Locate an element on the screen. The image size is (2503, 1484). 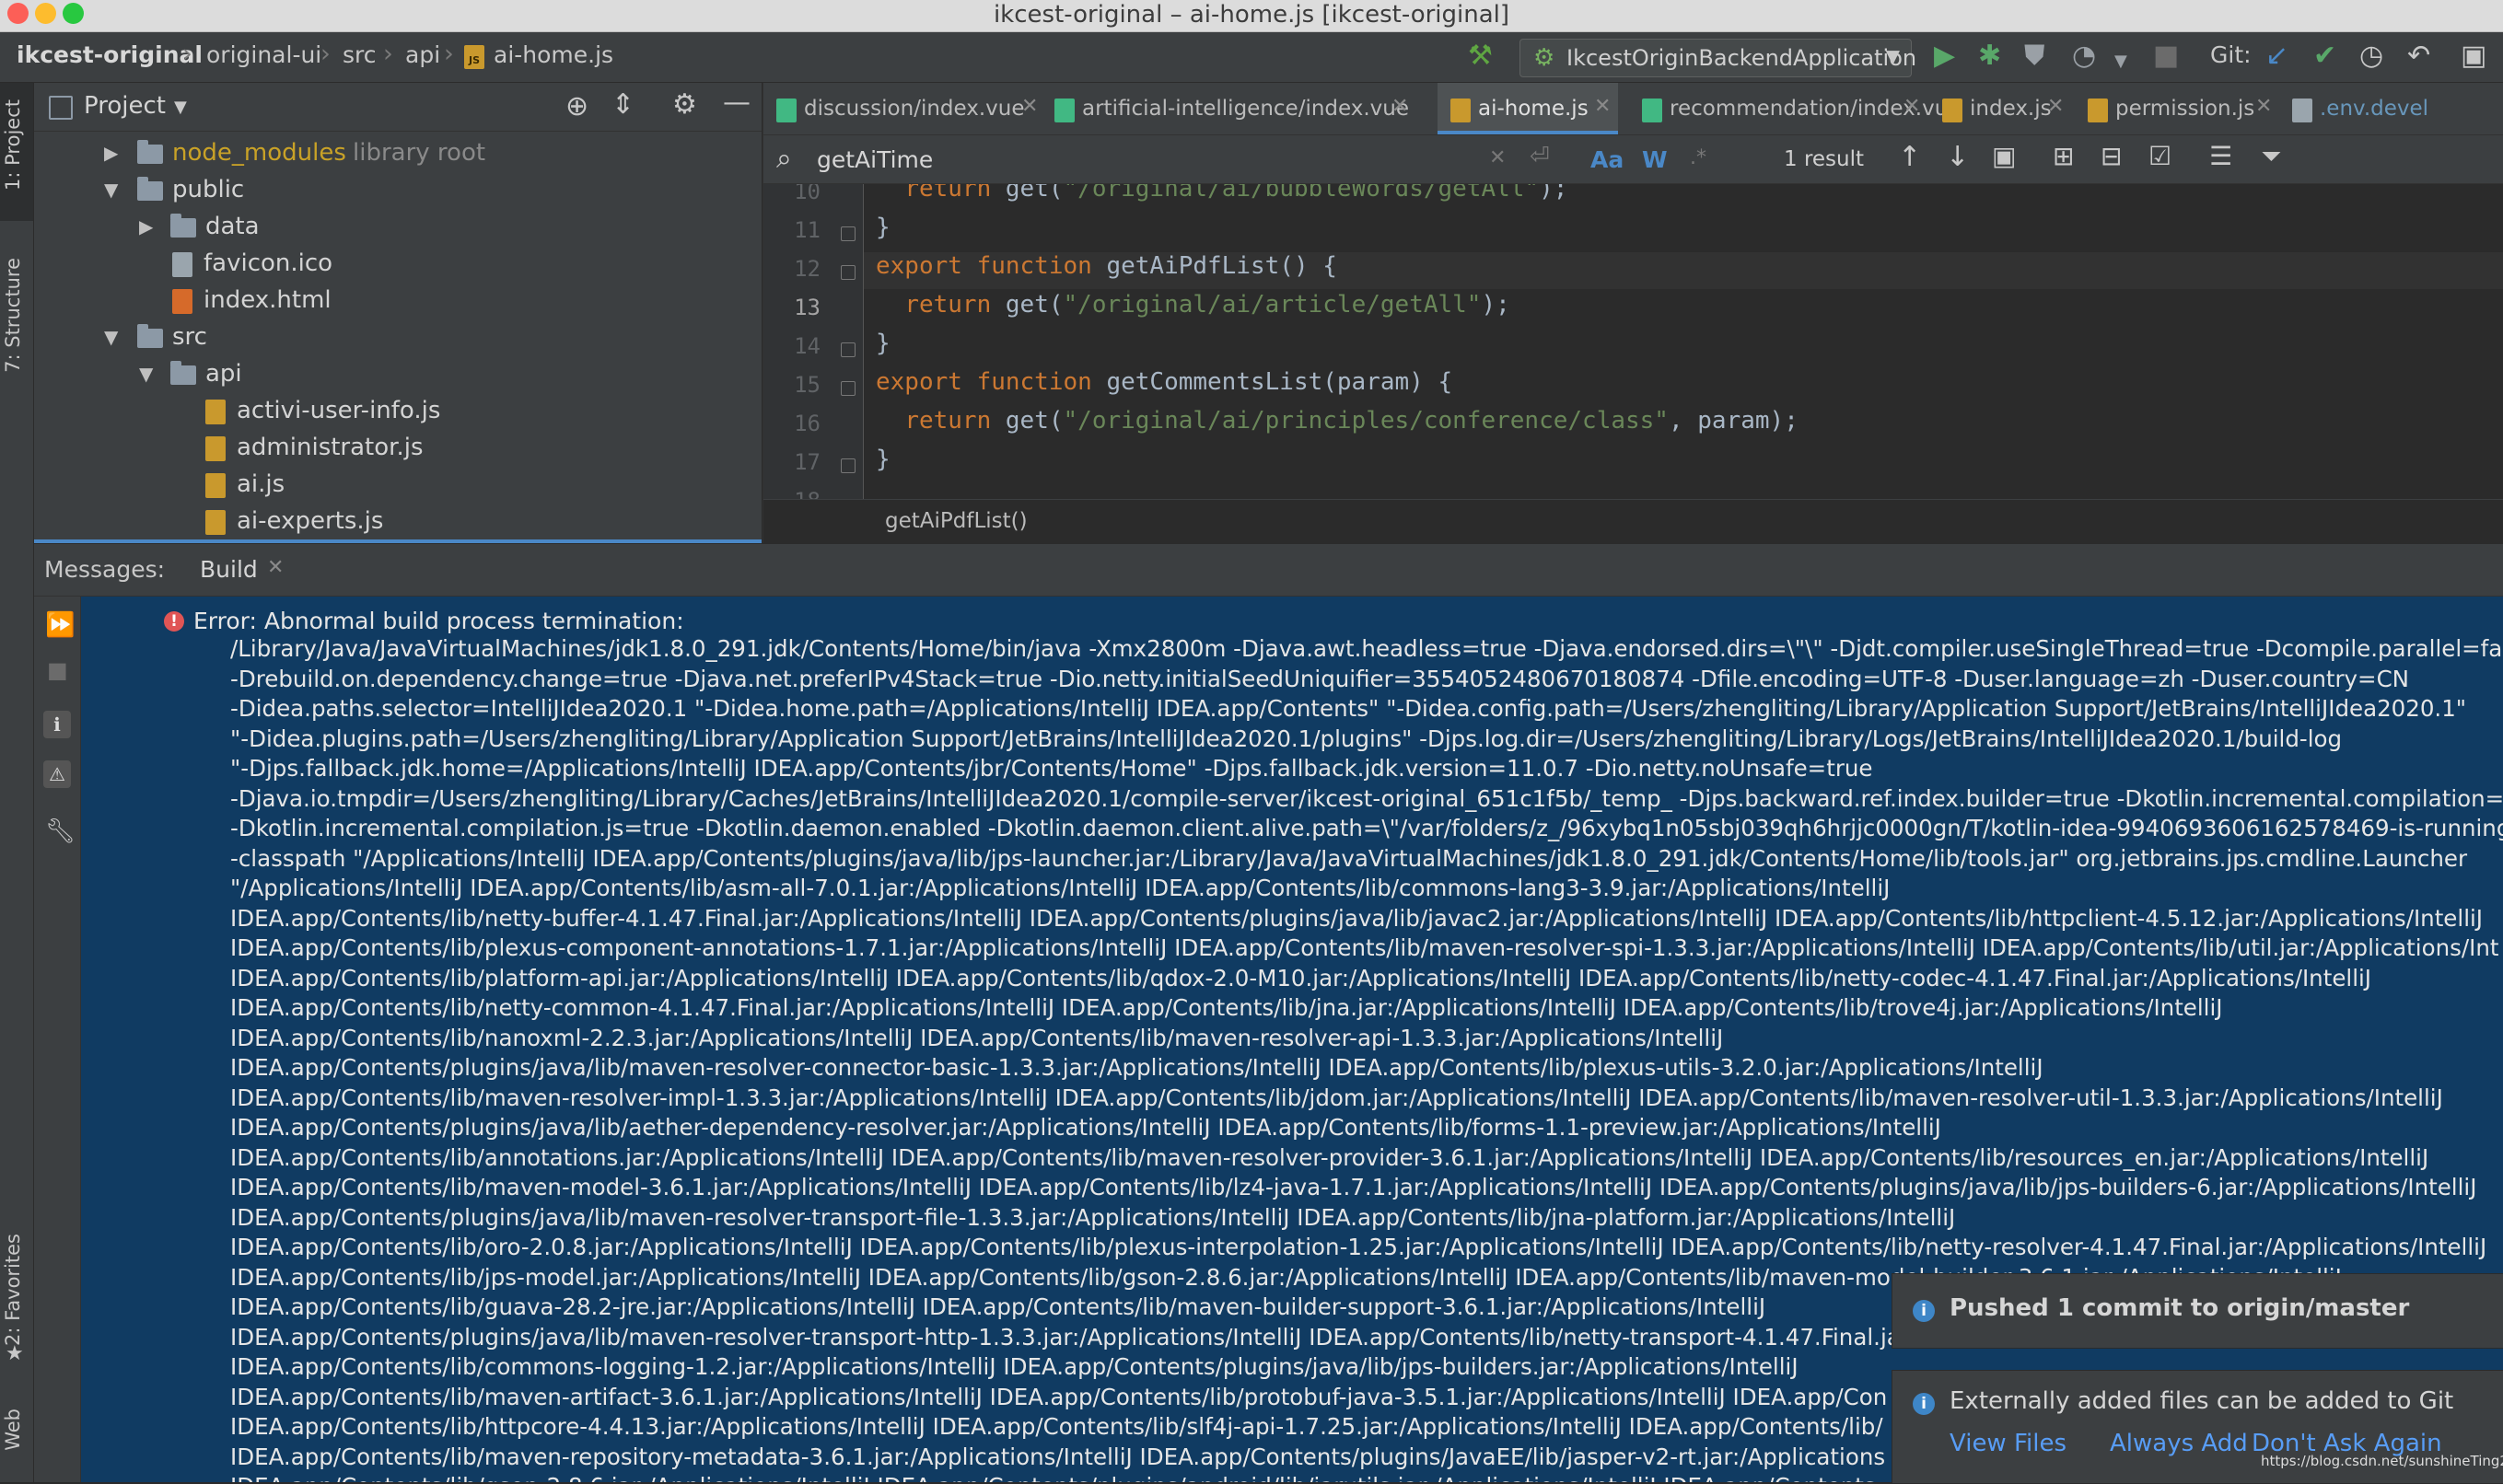
toggle-occurrences-icon: ☑ is located at coordinates (2159, 156).